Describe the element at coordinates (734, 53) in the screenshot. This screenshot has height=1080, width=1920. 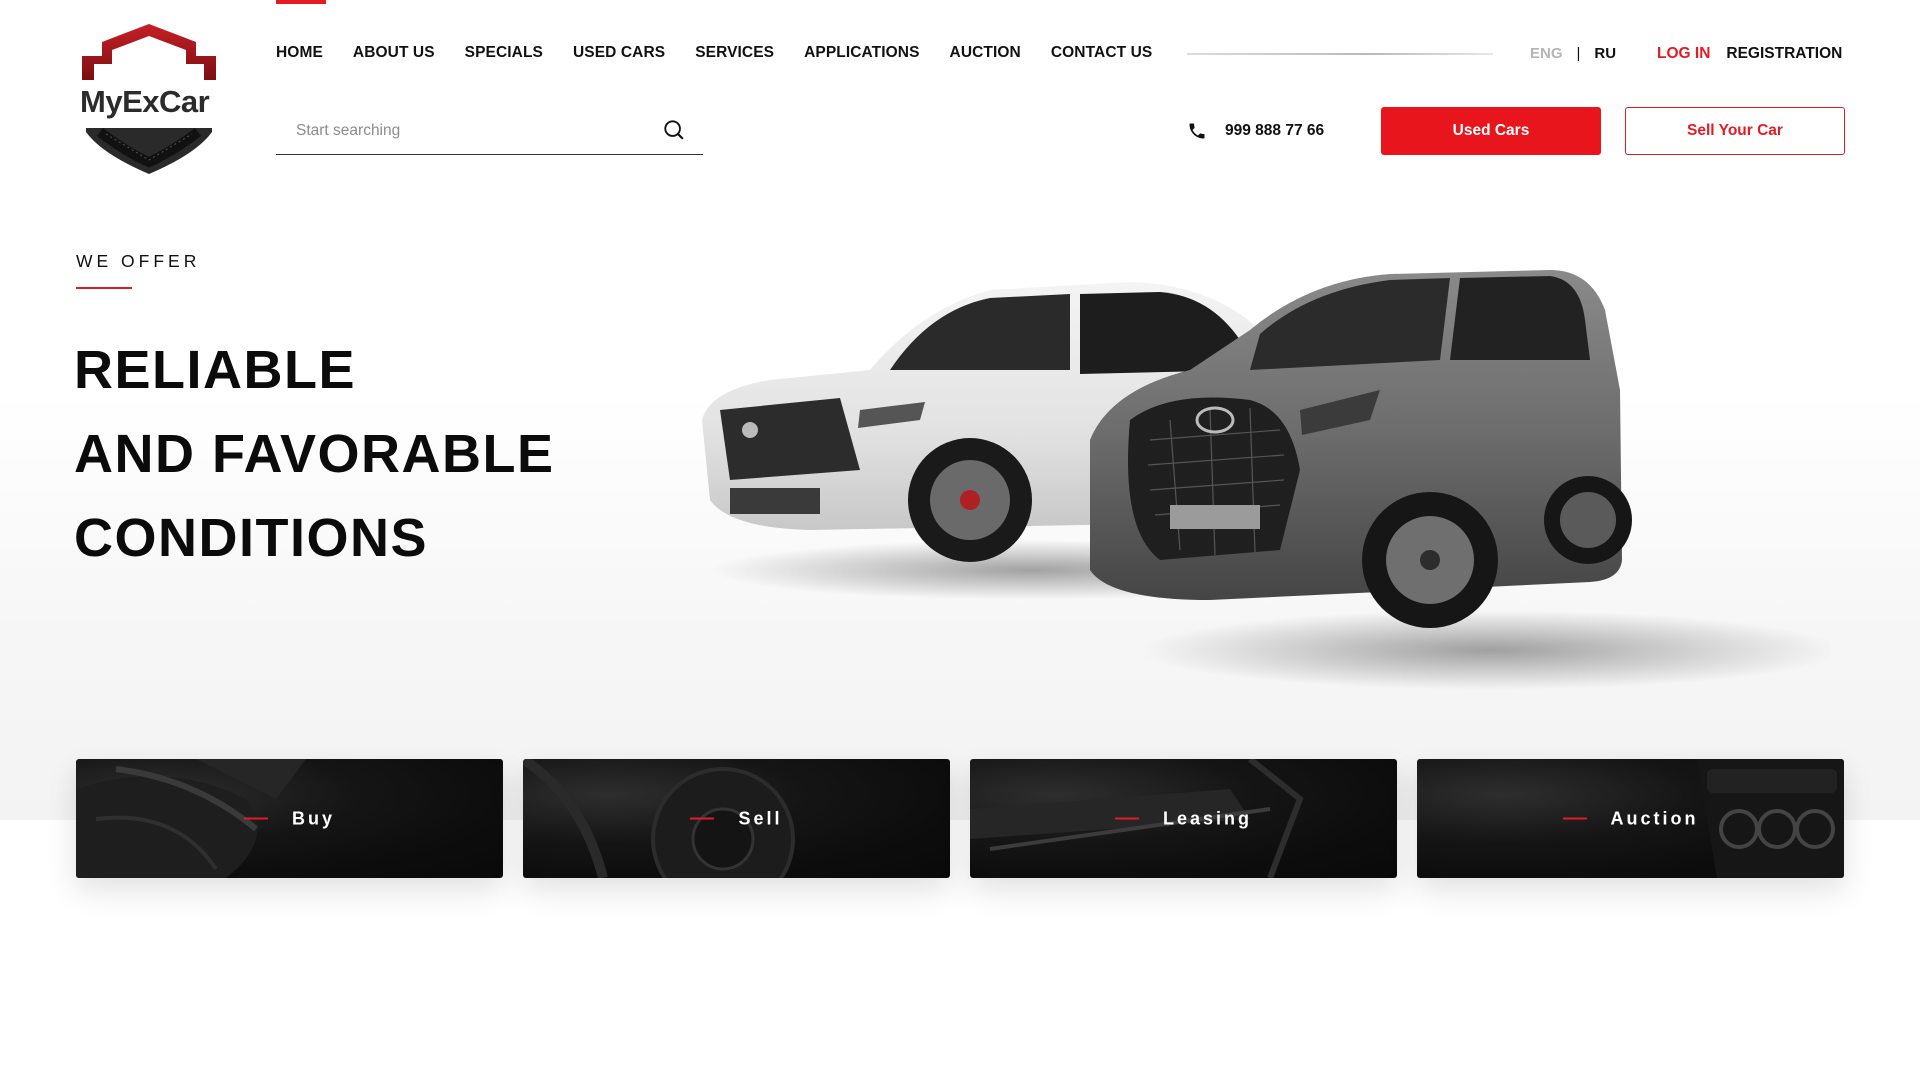
I see `nav-services: SERVICES` at that location.